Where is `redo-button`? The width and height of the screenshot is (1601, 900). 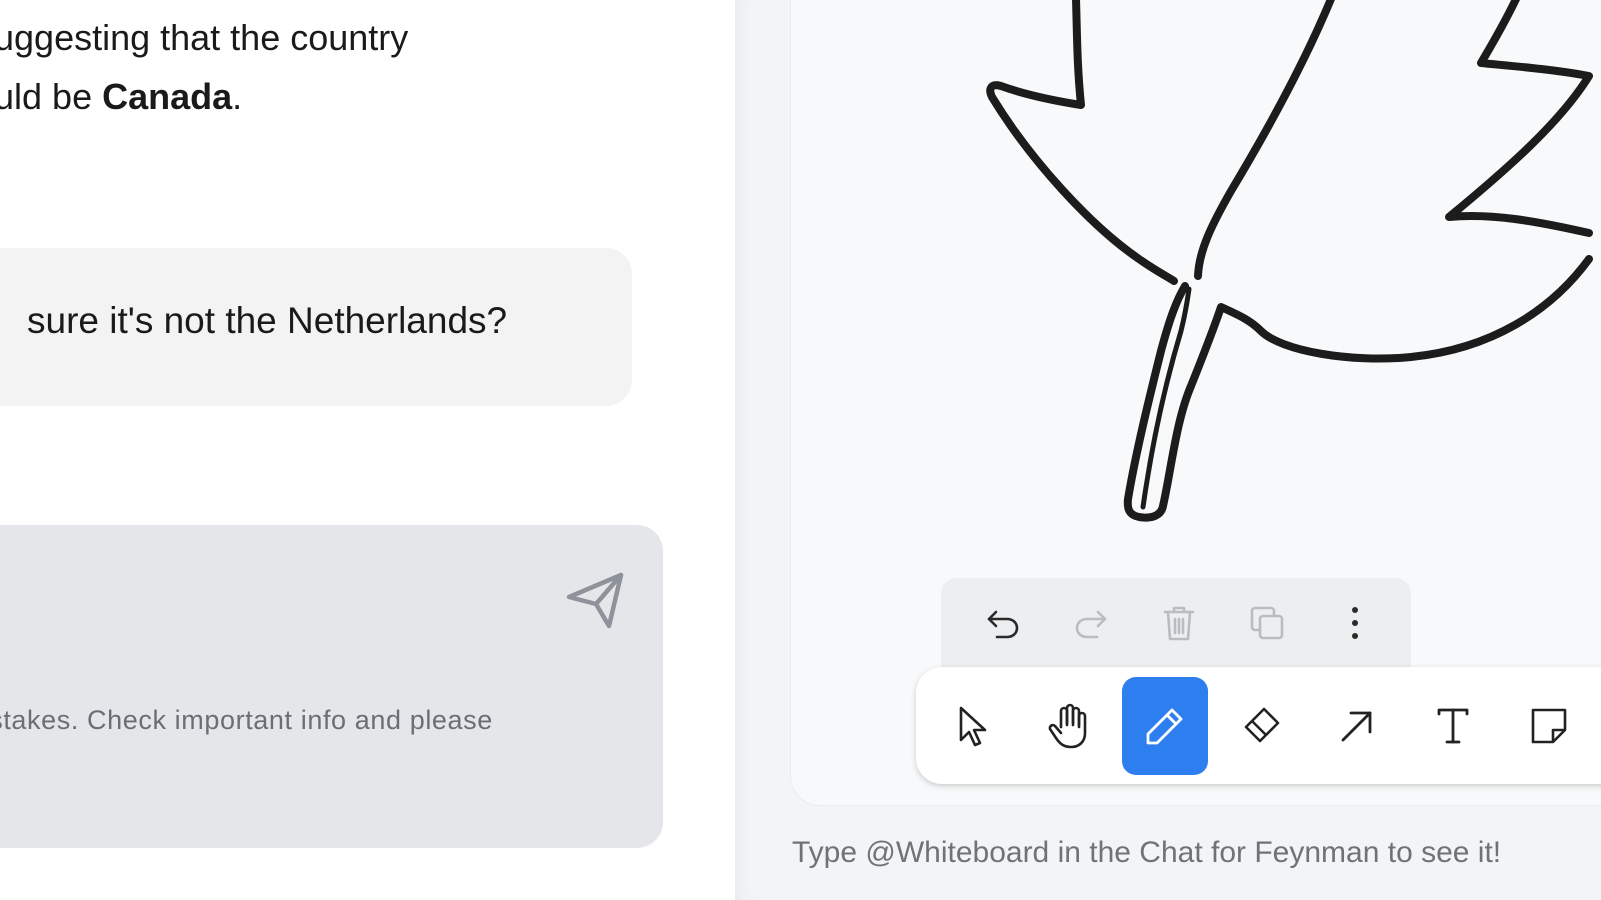
redo-button is located at coordinates (1091, 623).